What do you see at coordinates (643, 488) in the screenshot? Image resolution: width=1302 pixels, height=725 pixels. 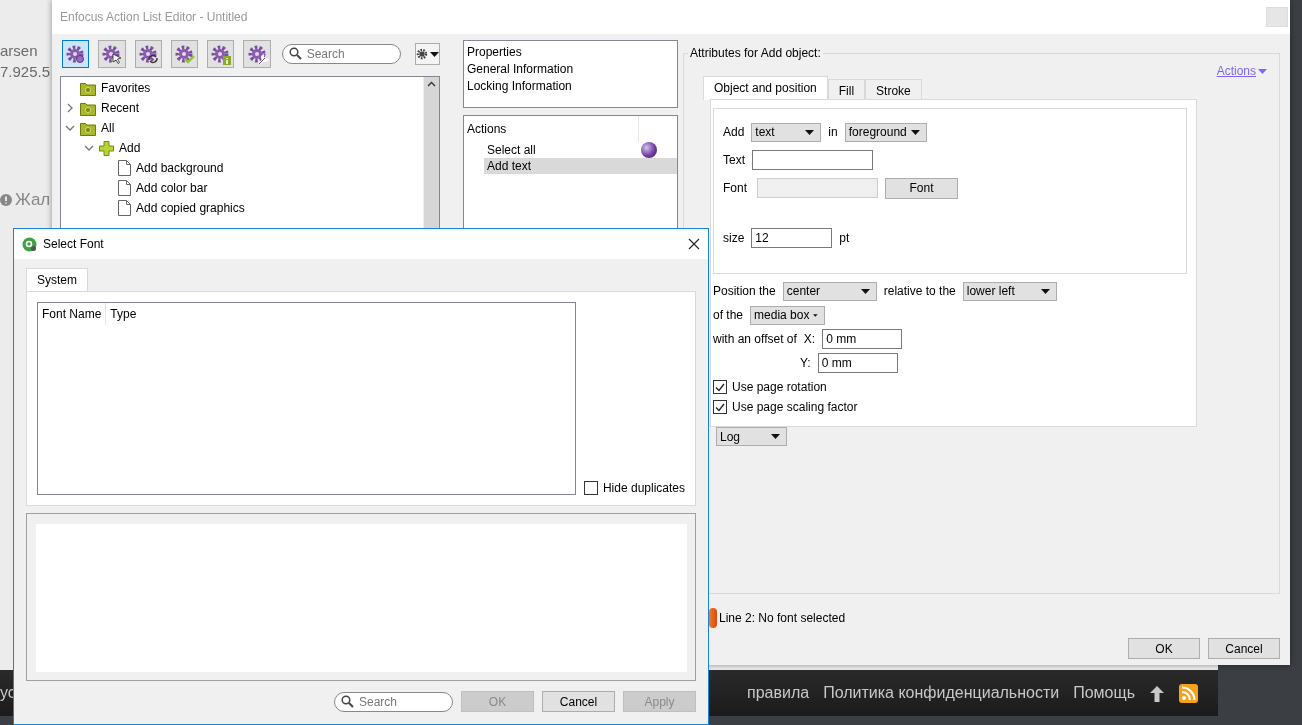 I see `checkbox-label: Hide duplicates` at bounding box center [643, 488].